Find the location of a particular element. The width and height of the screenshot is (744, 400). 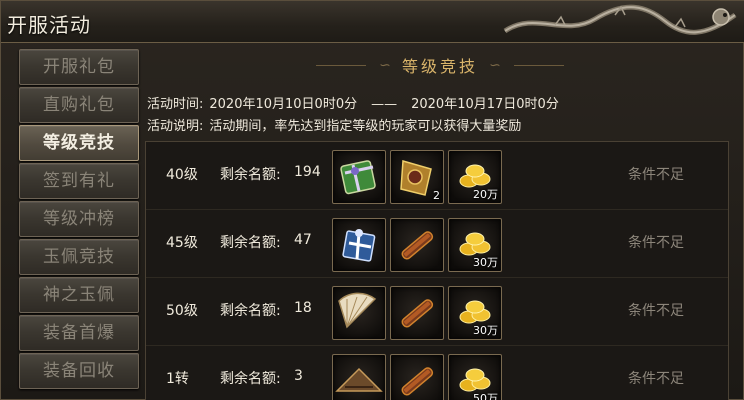

gold-coins-icon: 50万 is located at coordinates (475, 377).